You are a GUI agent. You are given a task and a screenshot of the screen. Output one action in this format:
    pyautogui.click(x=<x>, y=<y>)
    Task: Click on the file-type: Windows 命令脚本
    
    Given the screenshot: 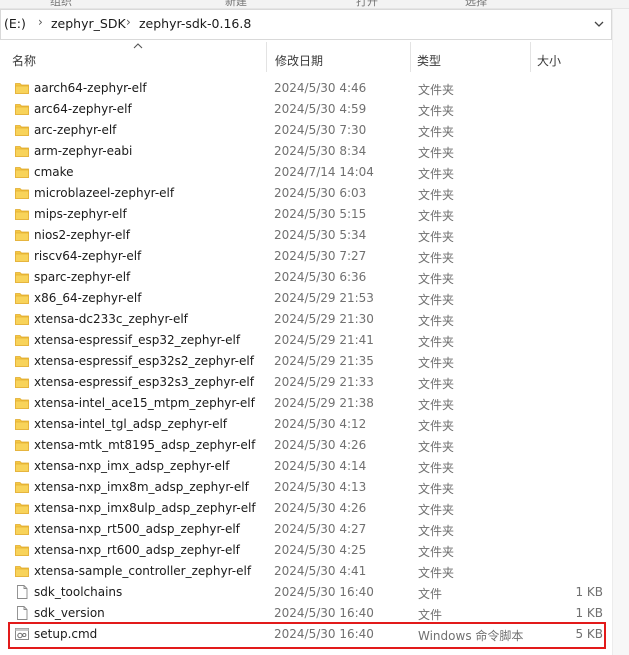 What is the action you would take?
    pyautogui.click(x=471, y=636)
    